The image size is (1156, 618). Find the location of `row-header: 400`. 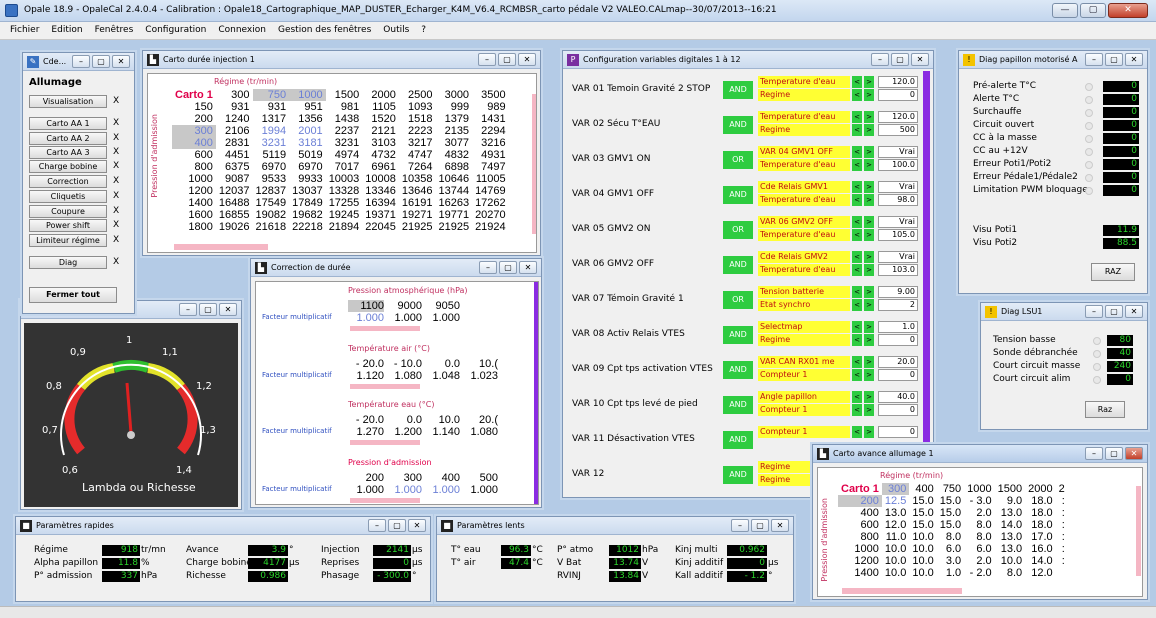

row-header: 400 is located at coordinates (194, 143).